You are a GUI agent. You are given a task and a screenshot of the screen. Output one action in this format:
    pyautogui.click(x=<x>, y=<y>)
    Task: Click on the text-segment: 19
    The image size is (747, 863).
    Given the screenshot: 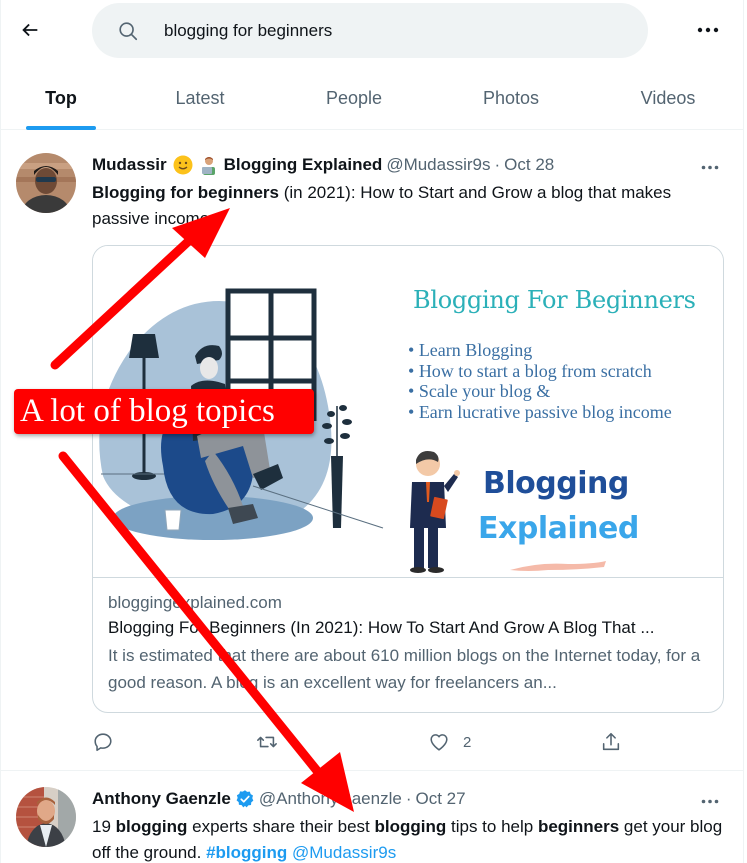 What is the action you would take?
    pyautogui.click(x=104, y=826)
    